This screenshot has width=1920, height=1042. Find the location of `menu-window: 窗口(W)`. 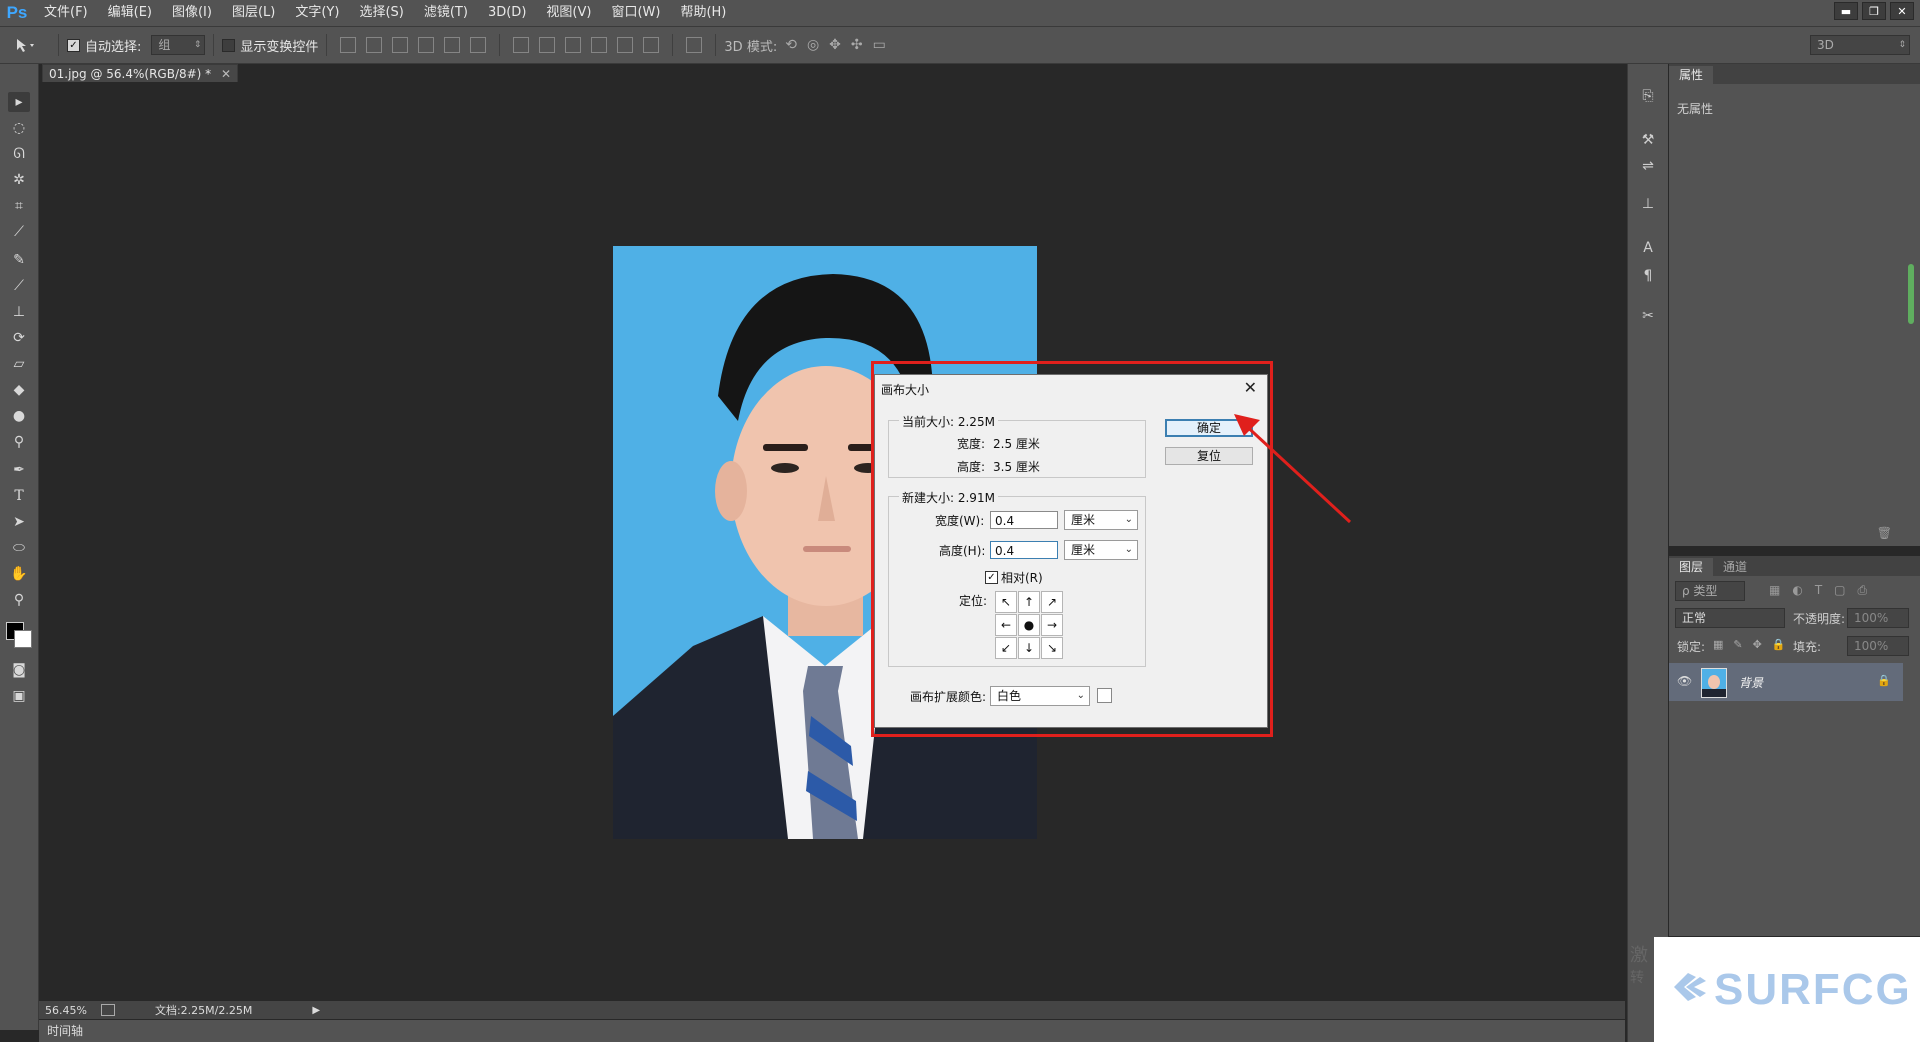

menu-window: 窗口(W) is located at coordinates (635, 13).